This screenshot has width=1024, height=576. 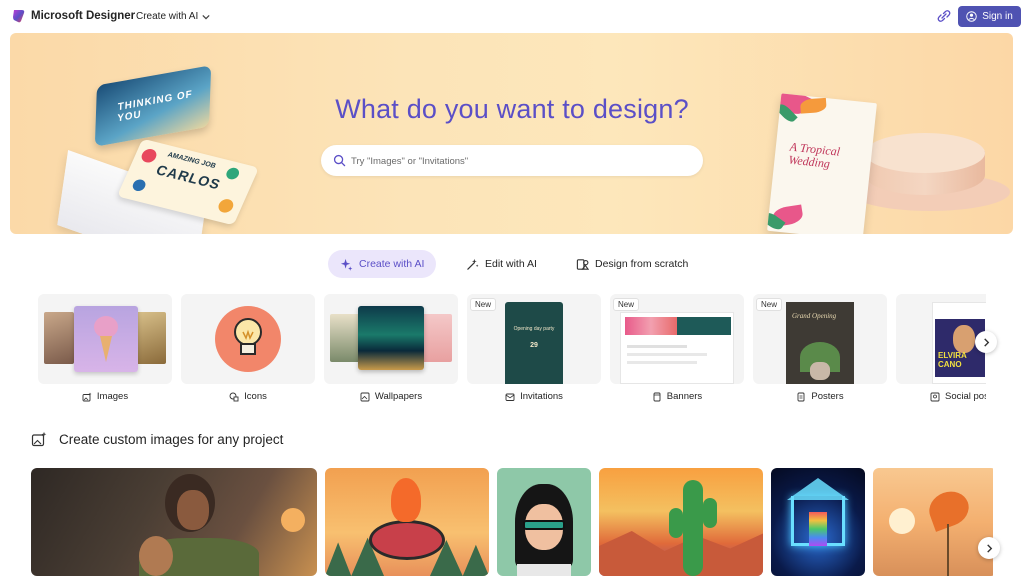 I want to click on section-heading: Create custom images for any project, so click(x=157, y=439).